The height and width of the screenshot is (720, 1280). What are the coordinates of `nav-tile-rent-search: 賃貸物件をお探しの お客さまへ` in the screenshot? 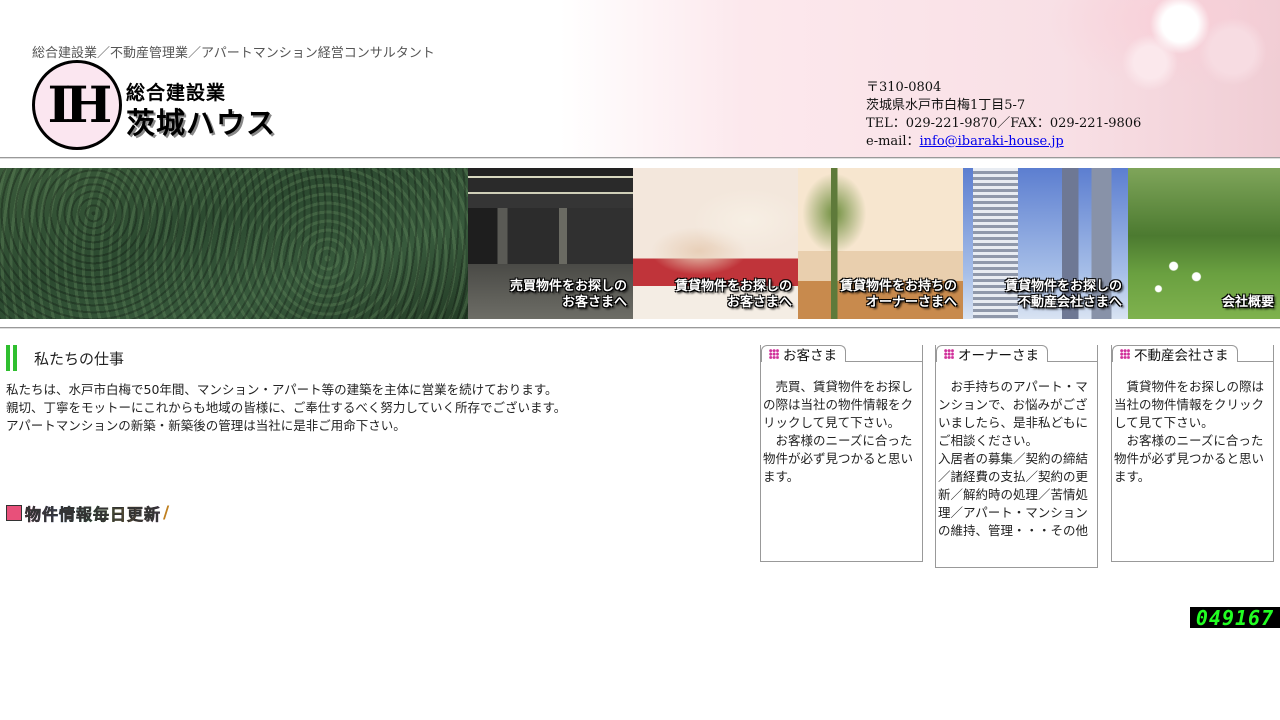 It's located at (715, 243).